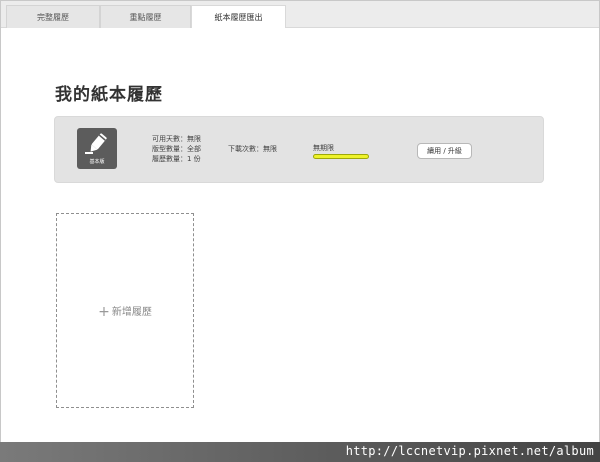  Describe the element at coordinates (96, 143) in the screenshot. I see `pen-icon` at that location.